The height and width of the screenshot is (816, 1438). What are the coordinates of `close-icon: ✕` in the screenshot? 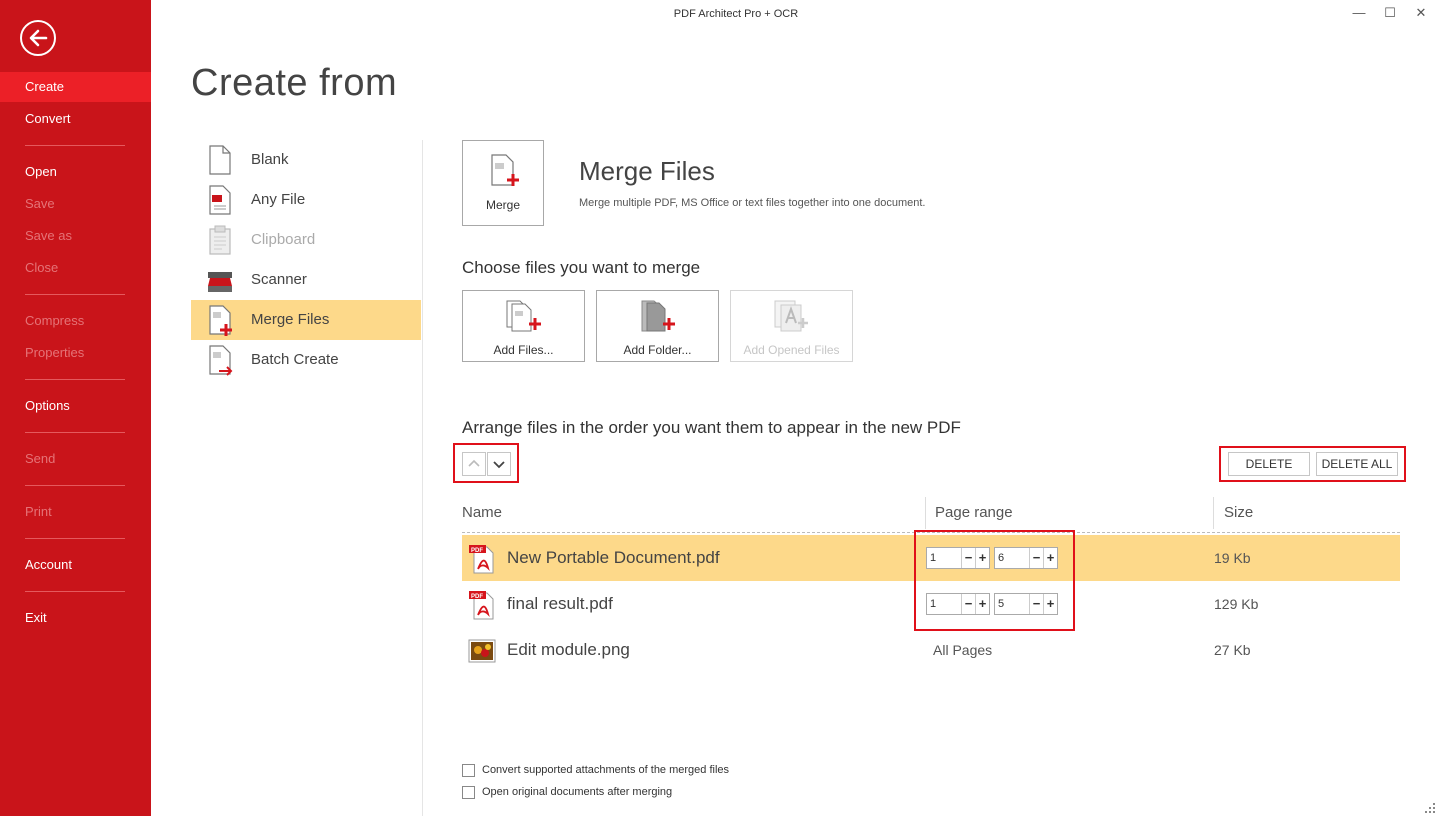 It's located at (1421, 13).